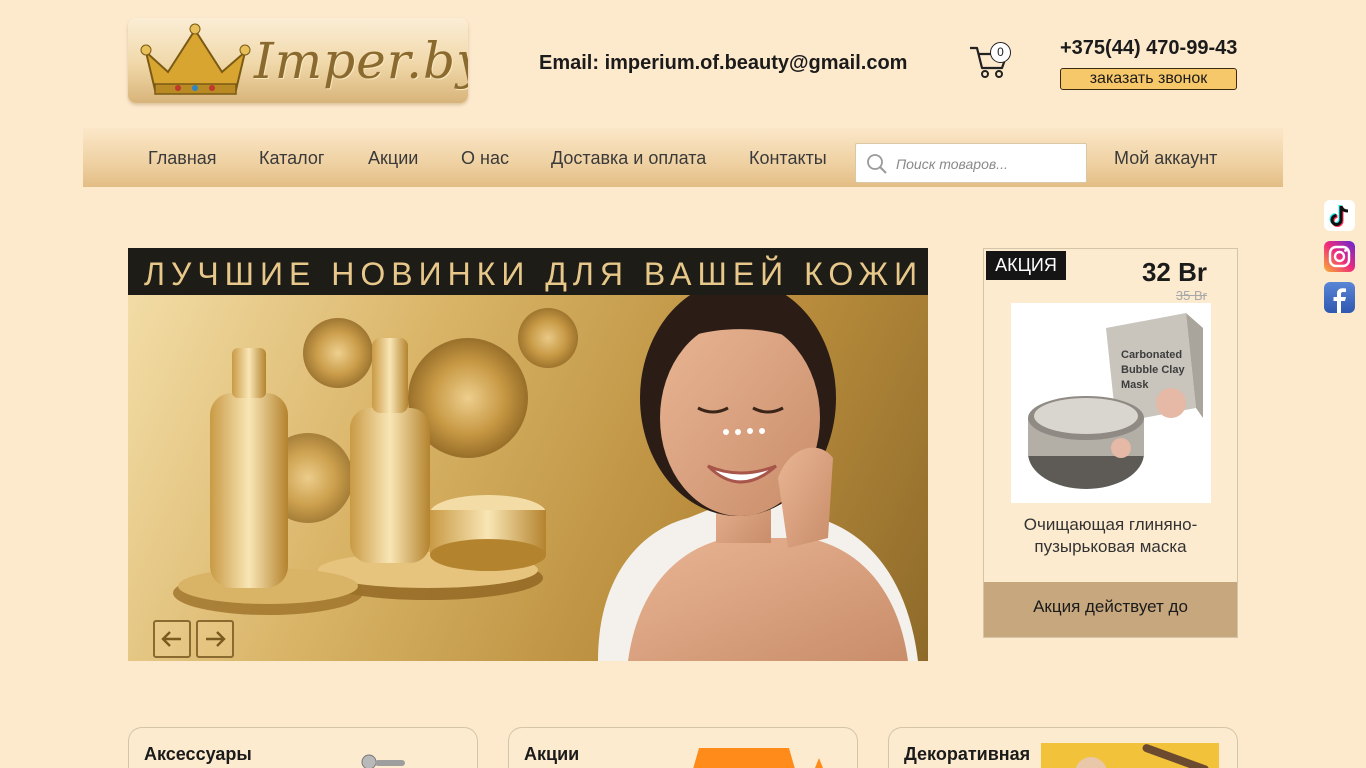 The height and width of the screenshot is (768, 1366). What do you see at coordinates (195, 59) in the screenshot?
I see `crown-icon` at bounding box center [195, 59].